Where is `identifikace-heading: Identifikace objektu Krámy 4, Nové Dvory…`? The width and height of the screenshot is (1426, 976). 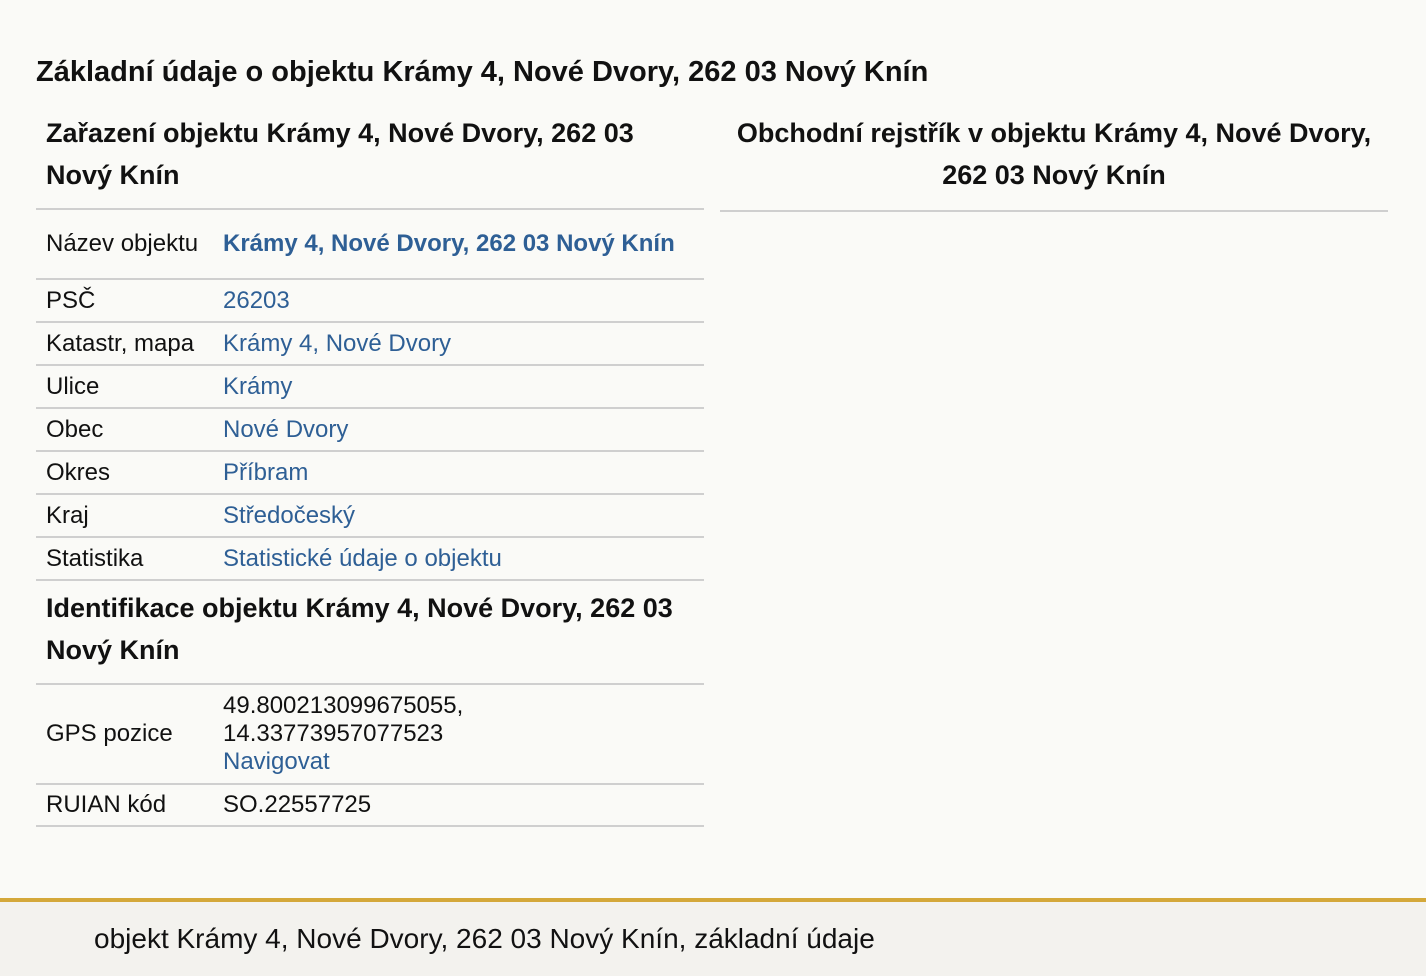 identifikace-heading: Identifikace objektu Krámy 4, Nové Dvory… is located at coordinates (359, 629).